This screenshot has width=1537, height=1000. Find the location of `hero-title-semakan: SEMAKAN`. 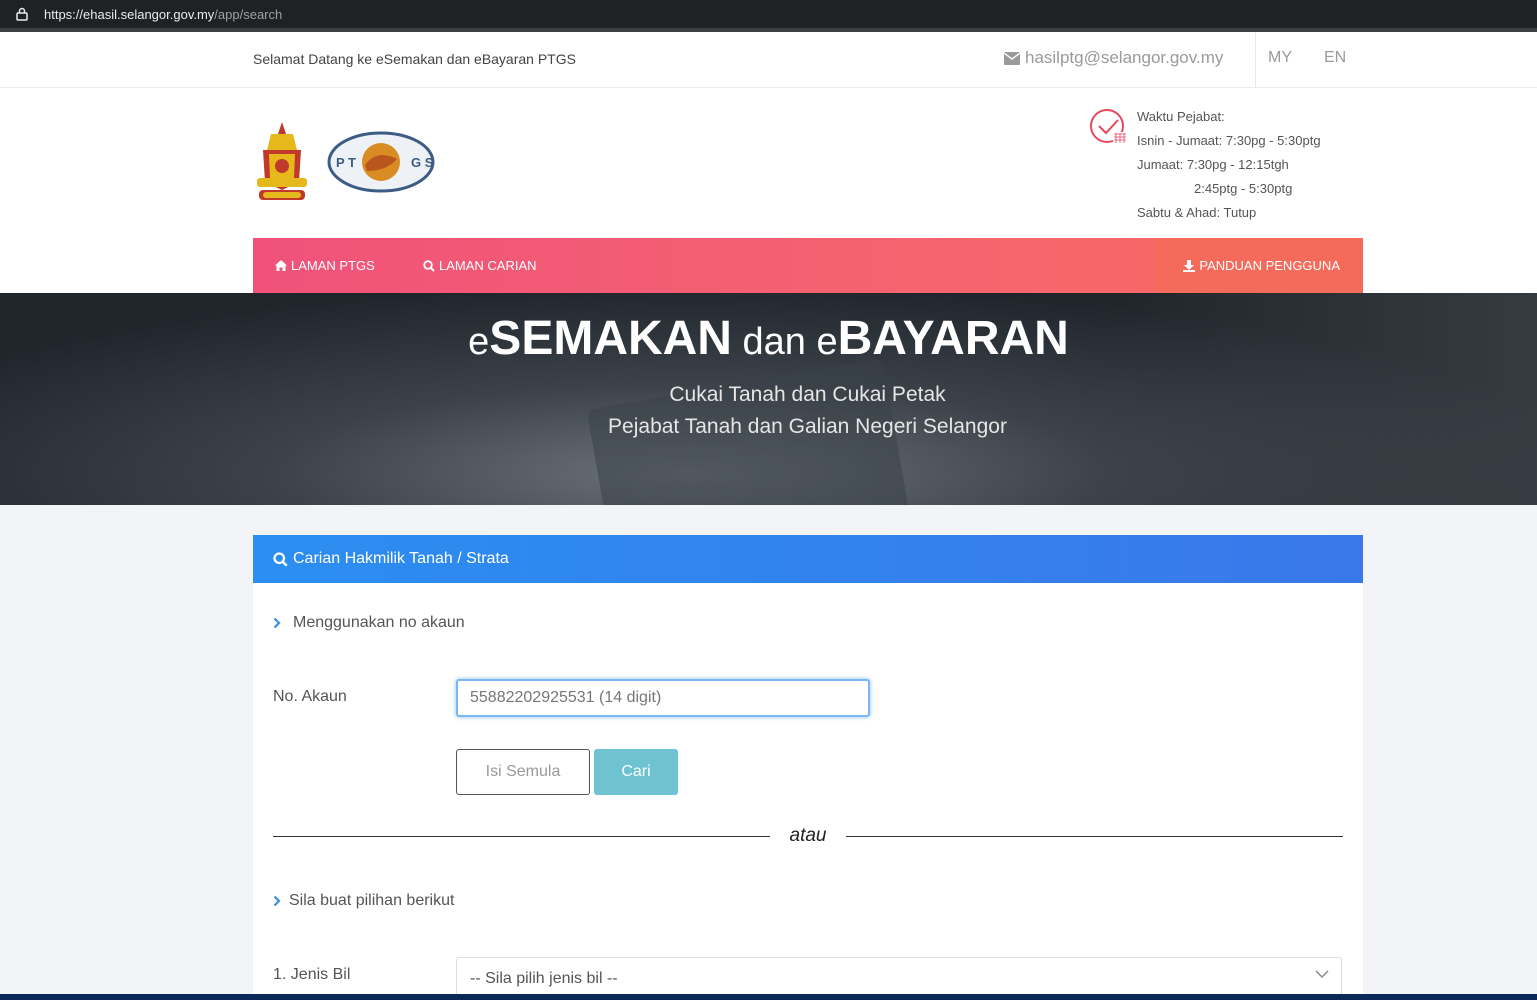

hero-title-semakan: SEMAKAN is located at coordinates (610, 338).